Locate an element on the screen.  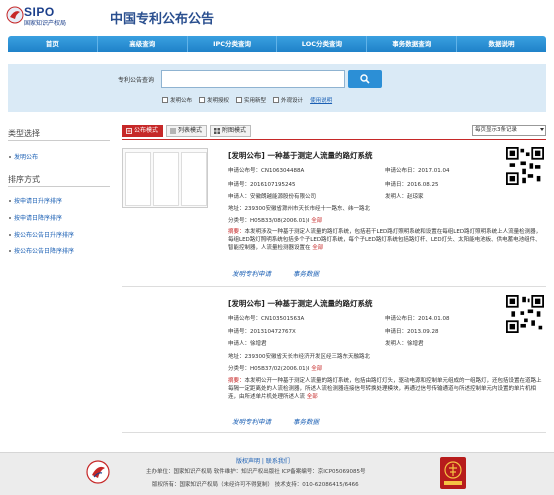
filter-design: 外观设计 is located at coordinates (288, 100).